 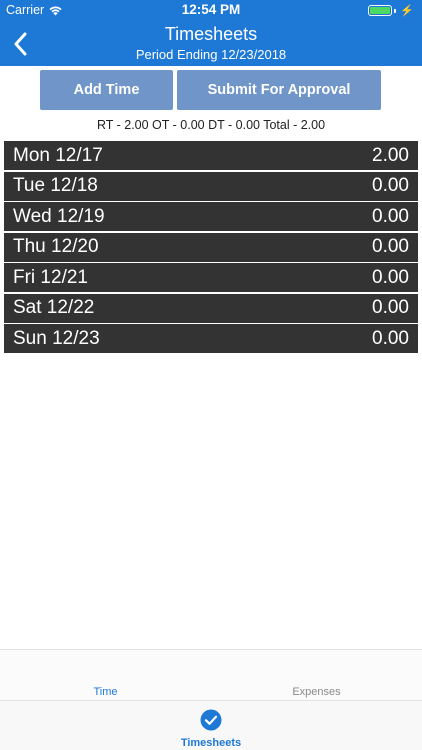 I want to click on tab-bar: Timesheets, so click(x=211, y=725).